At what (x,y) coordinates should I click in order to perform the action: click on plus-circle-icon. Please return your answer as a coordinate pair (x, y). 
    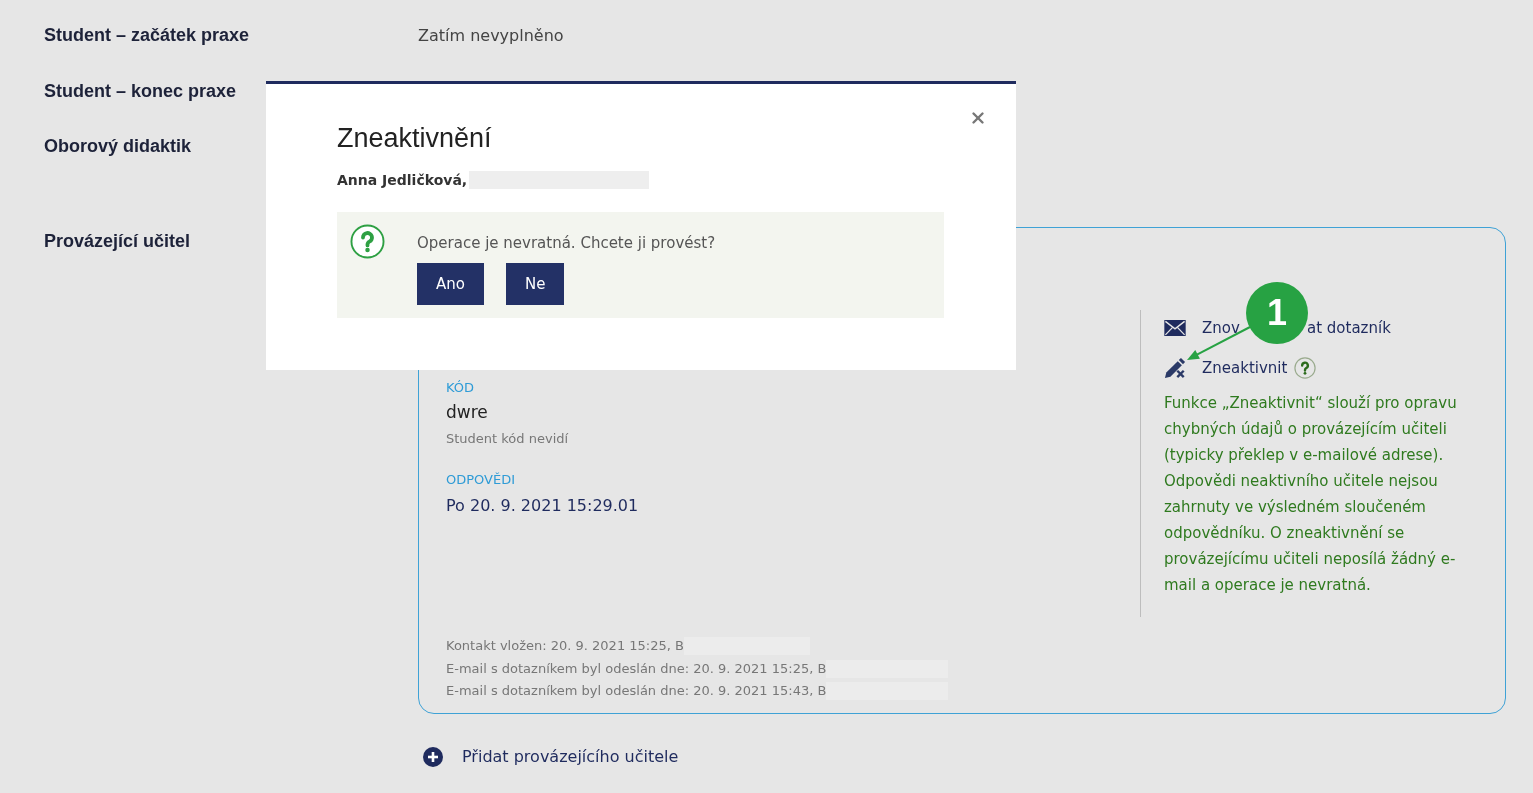
    Looking at the image, I should click on (433, 756).